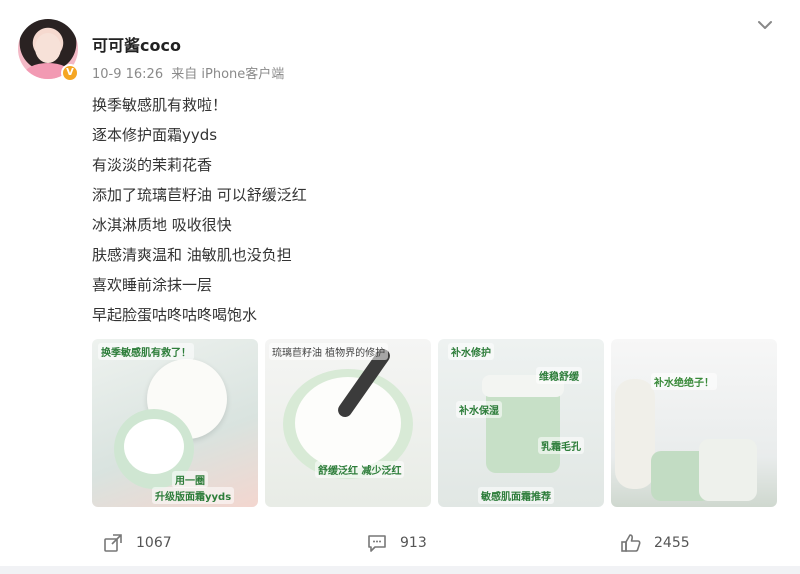 This screenshot has width=800, height=574. What do you see at coordinates (523, 430) in the screenshot?
I see `jar` at bounding box center [523, 430].